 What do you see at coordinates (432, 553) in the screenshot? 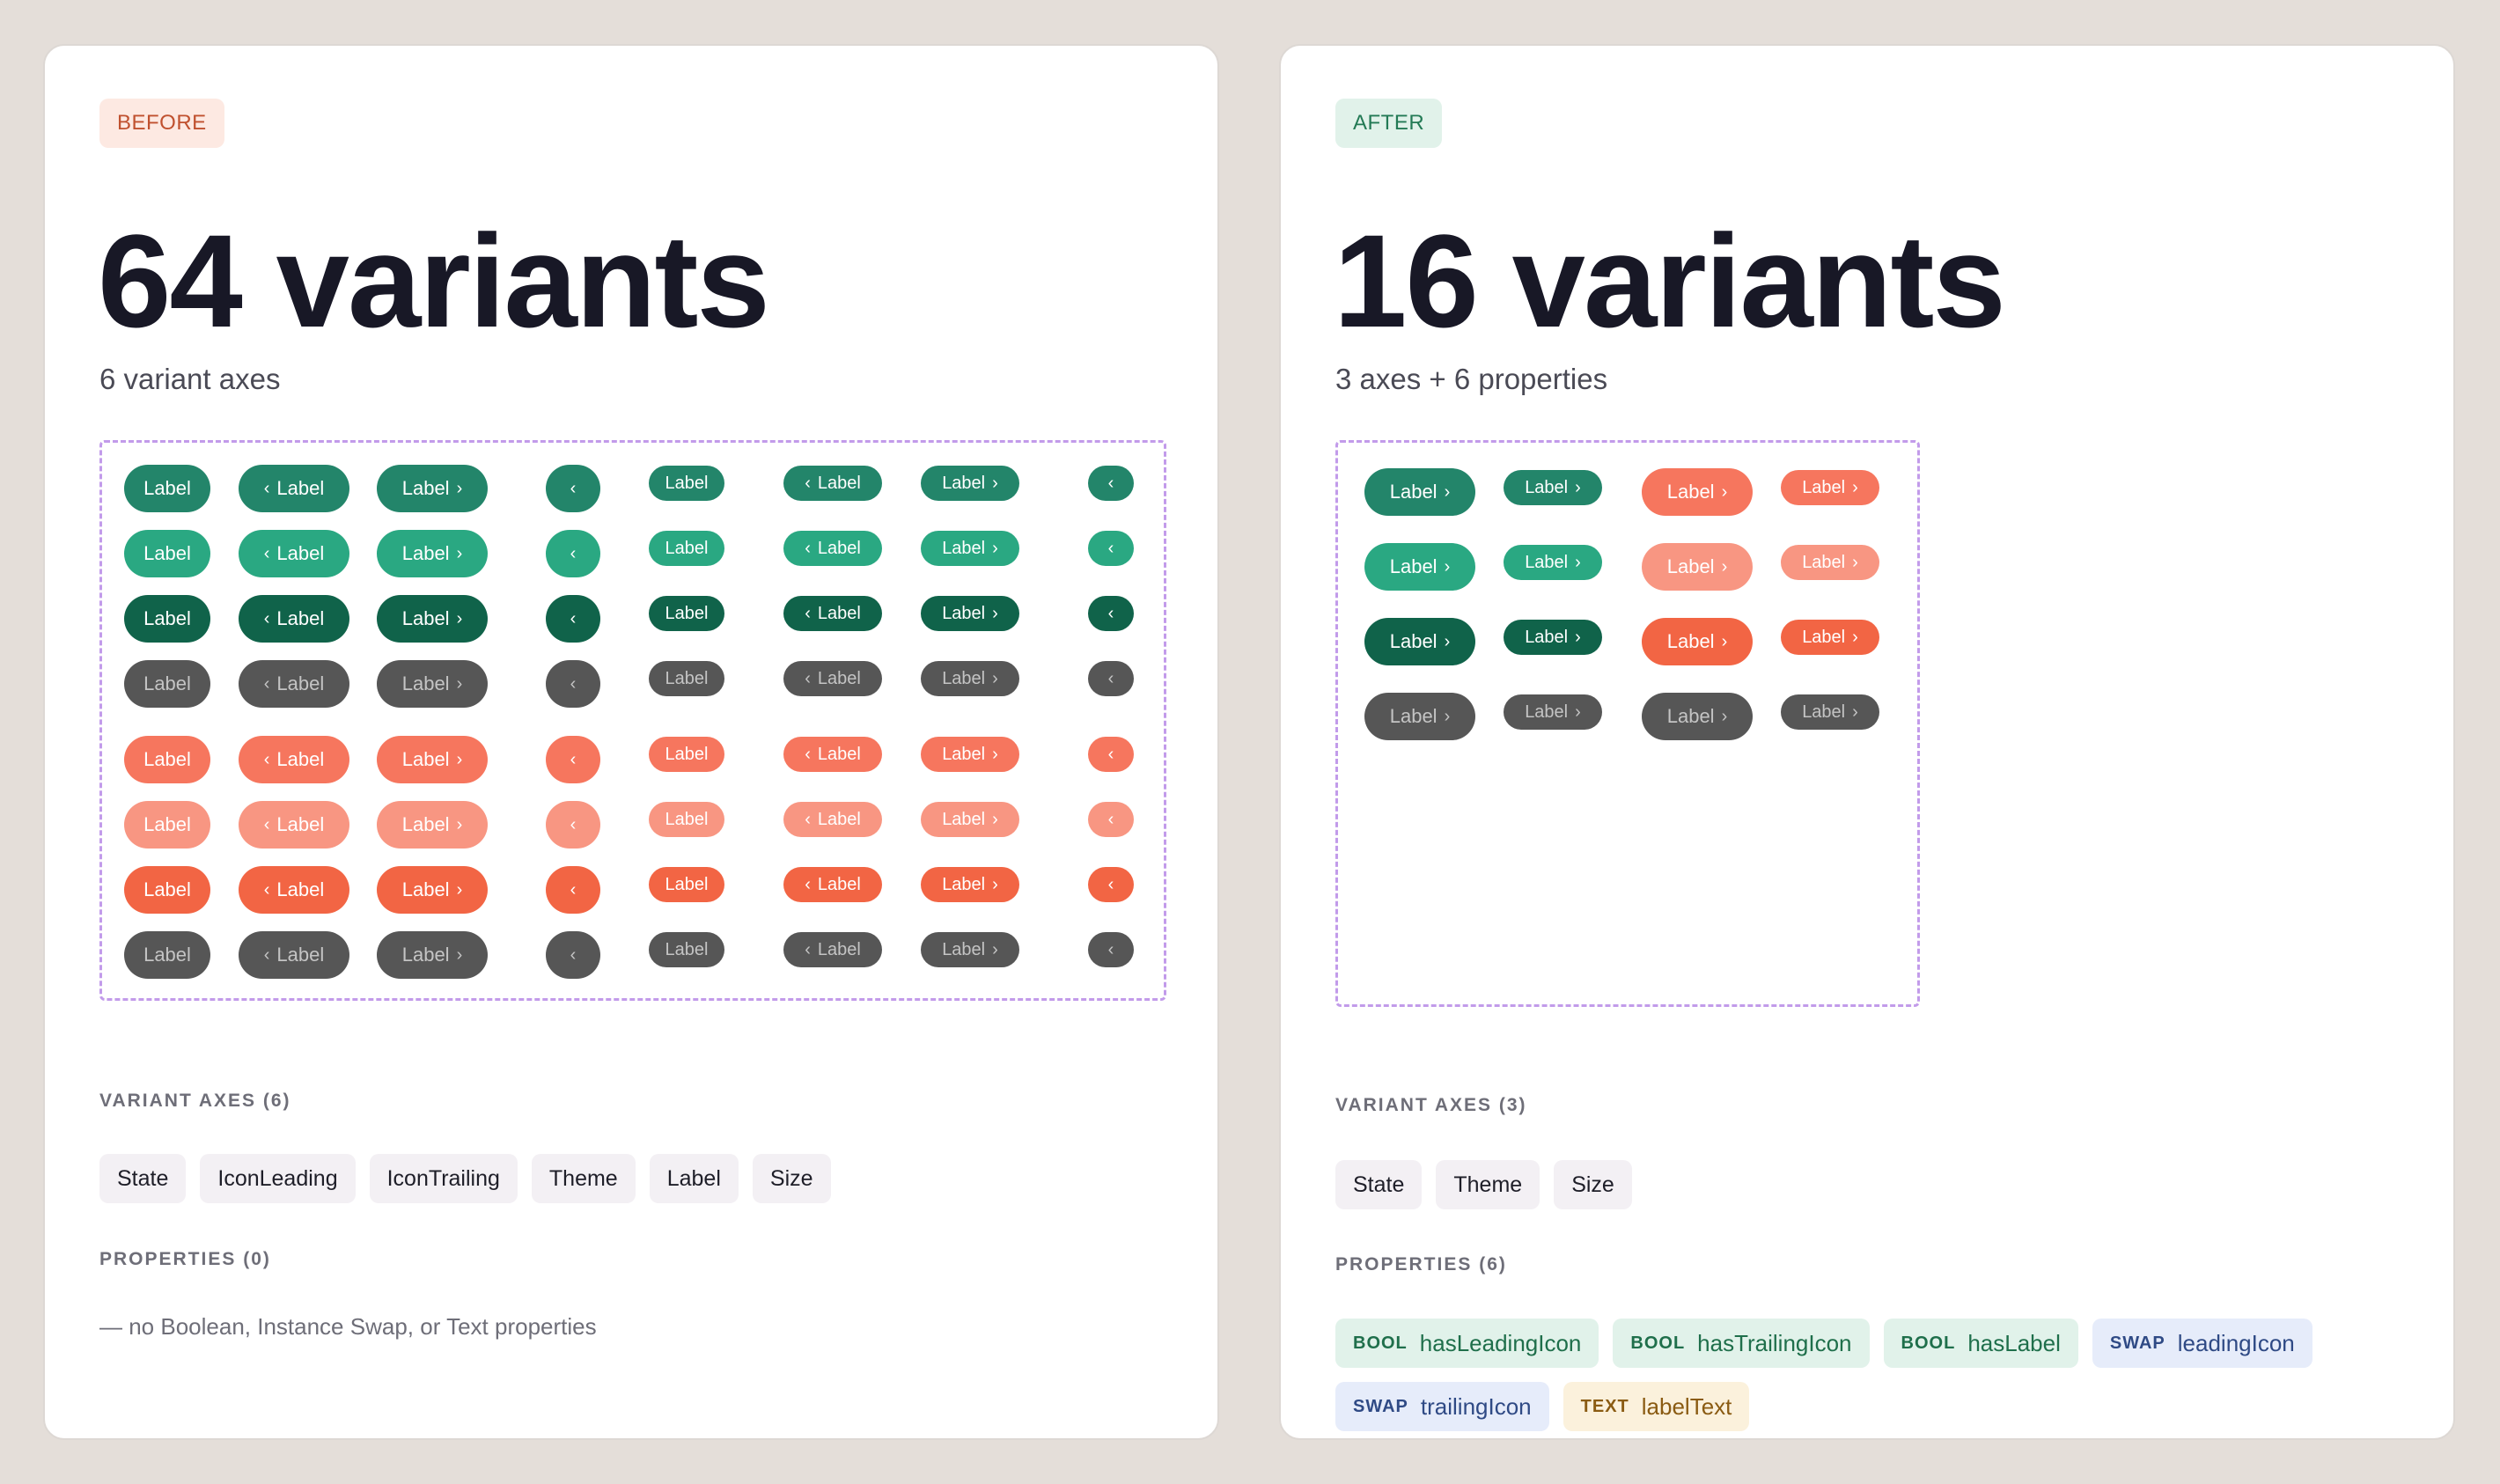
I see `variant-button-green-hover-md-trailing-icon: Label ›` at bounding box center [432, 553].